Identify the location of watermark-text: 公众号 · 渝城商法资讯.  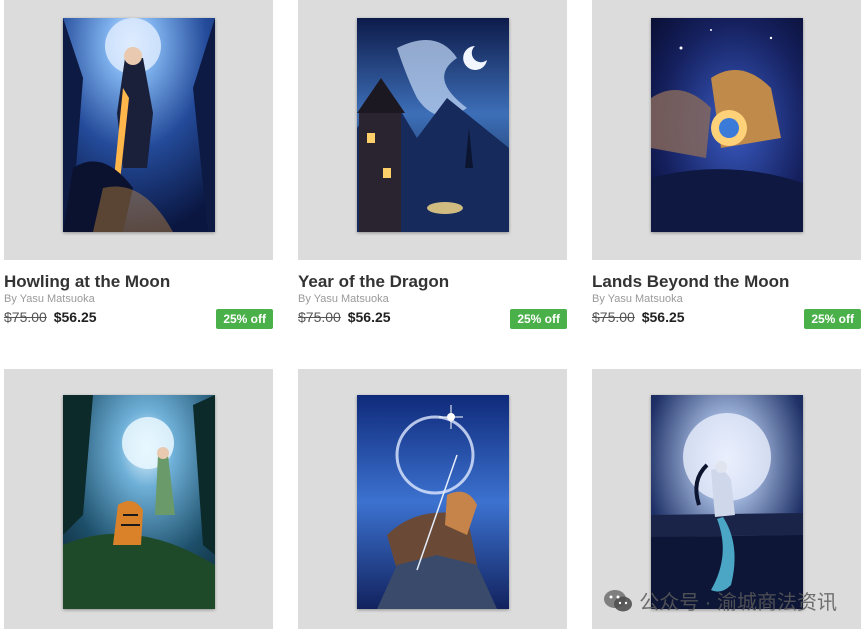
(738, 603).